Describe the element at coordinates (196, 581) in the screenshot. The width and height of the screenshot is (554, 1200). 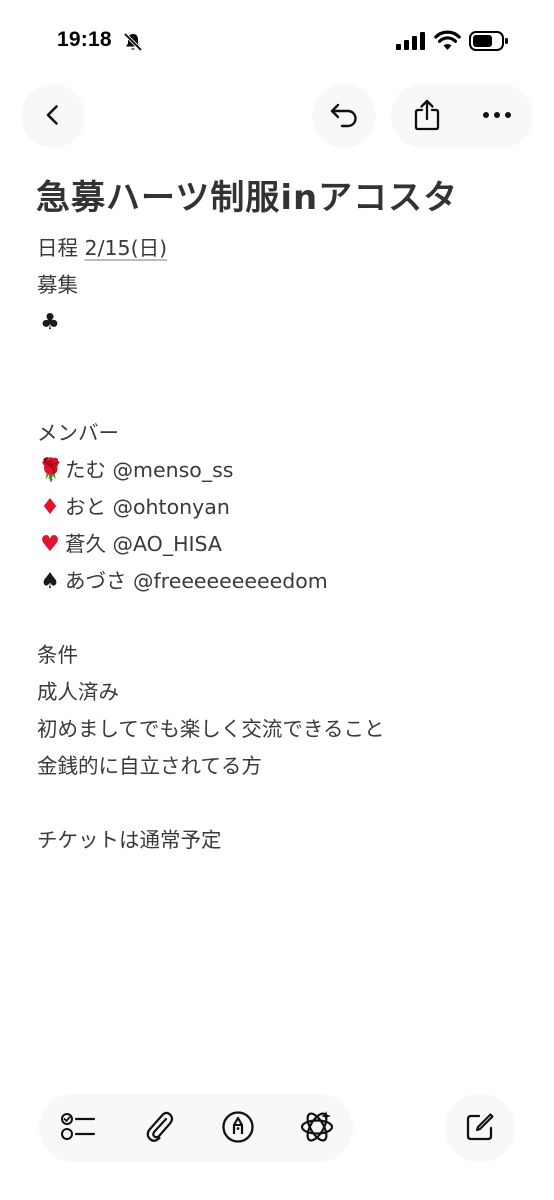
I see `member-text: あづさ @freeeeeeeeedom` at that location.